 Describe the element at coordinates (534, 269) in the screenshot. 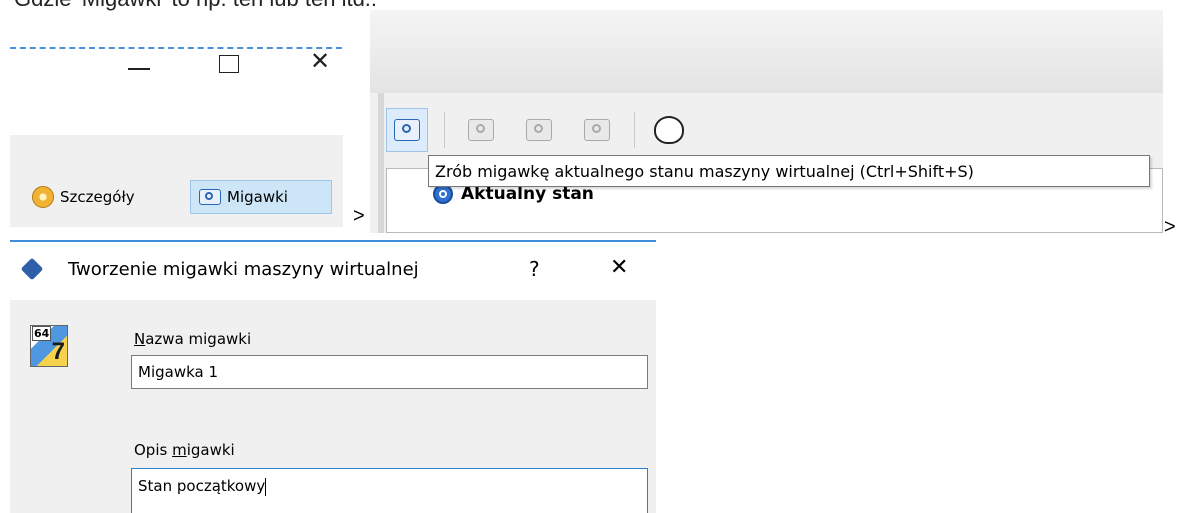

I see `help-button: ?` at that location.